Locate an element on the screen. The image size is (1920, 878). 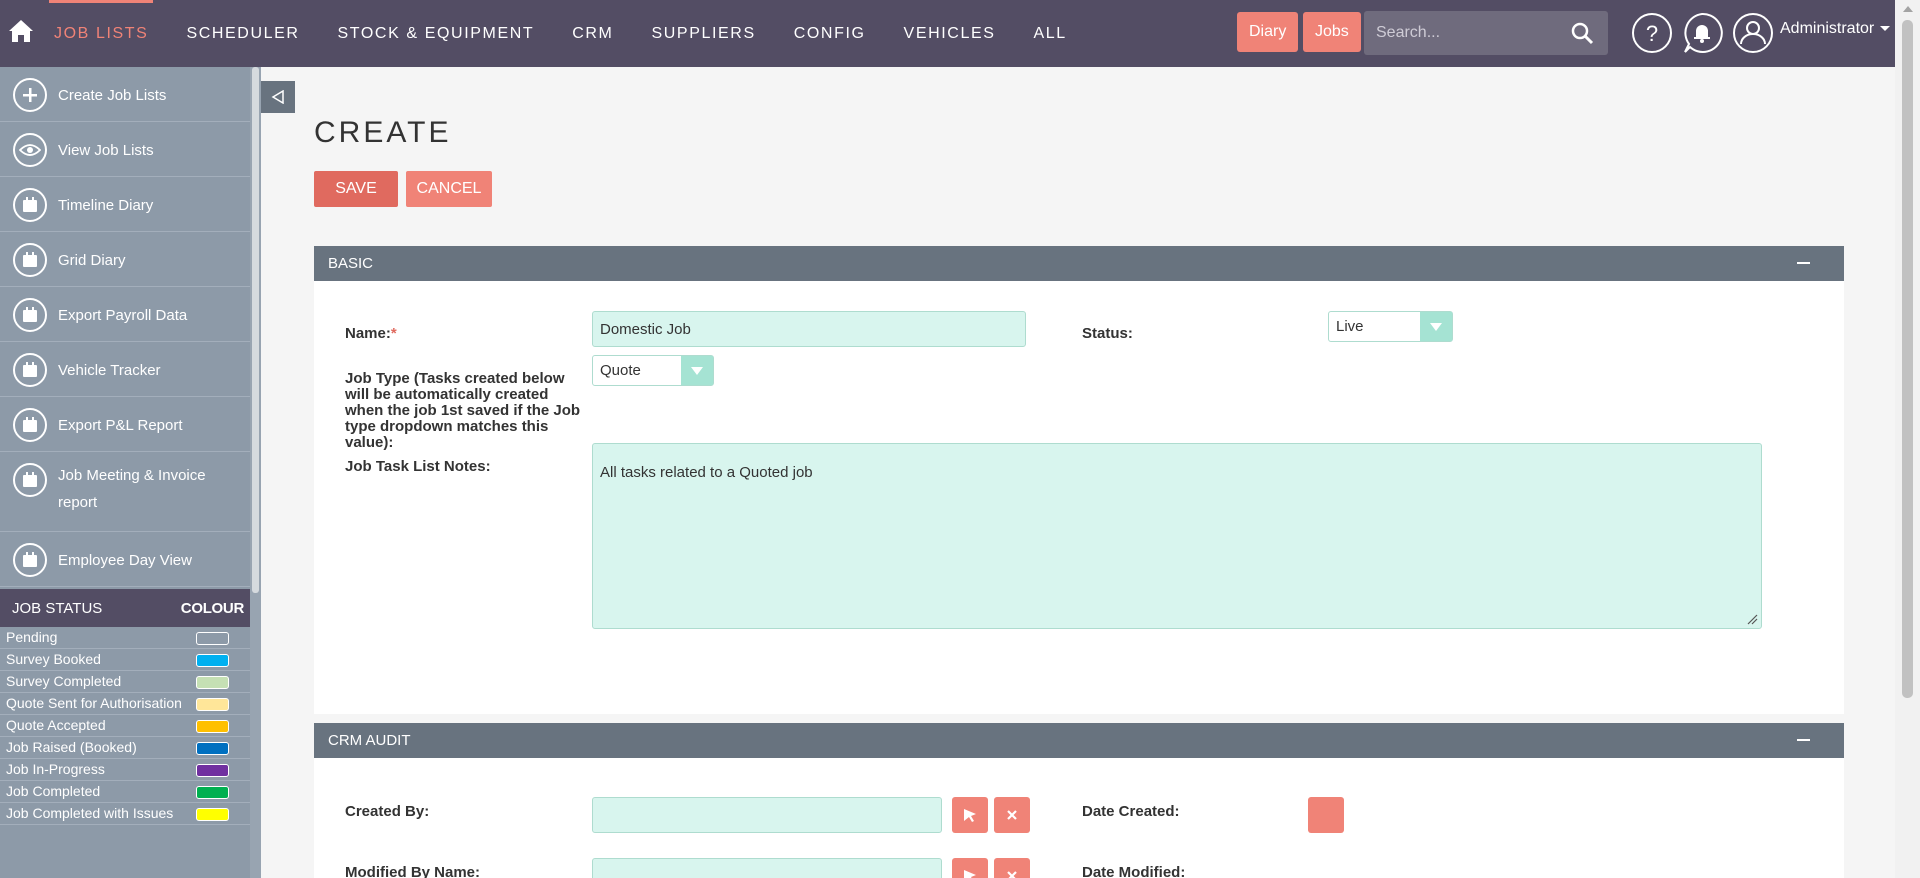
created-by-field is located at coordinates (767, 815).